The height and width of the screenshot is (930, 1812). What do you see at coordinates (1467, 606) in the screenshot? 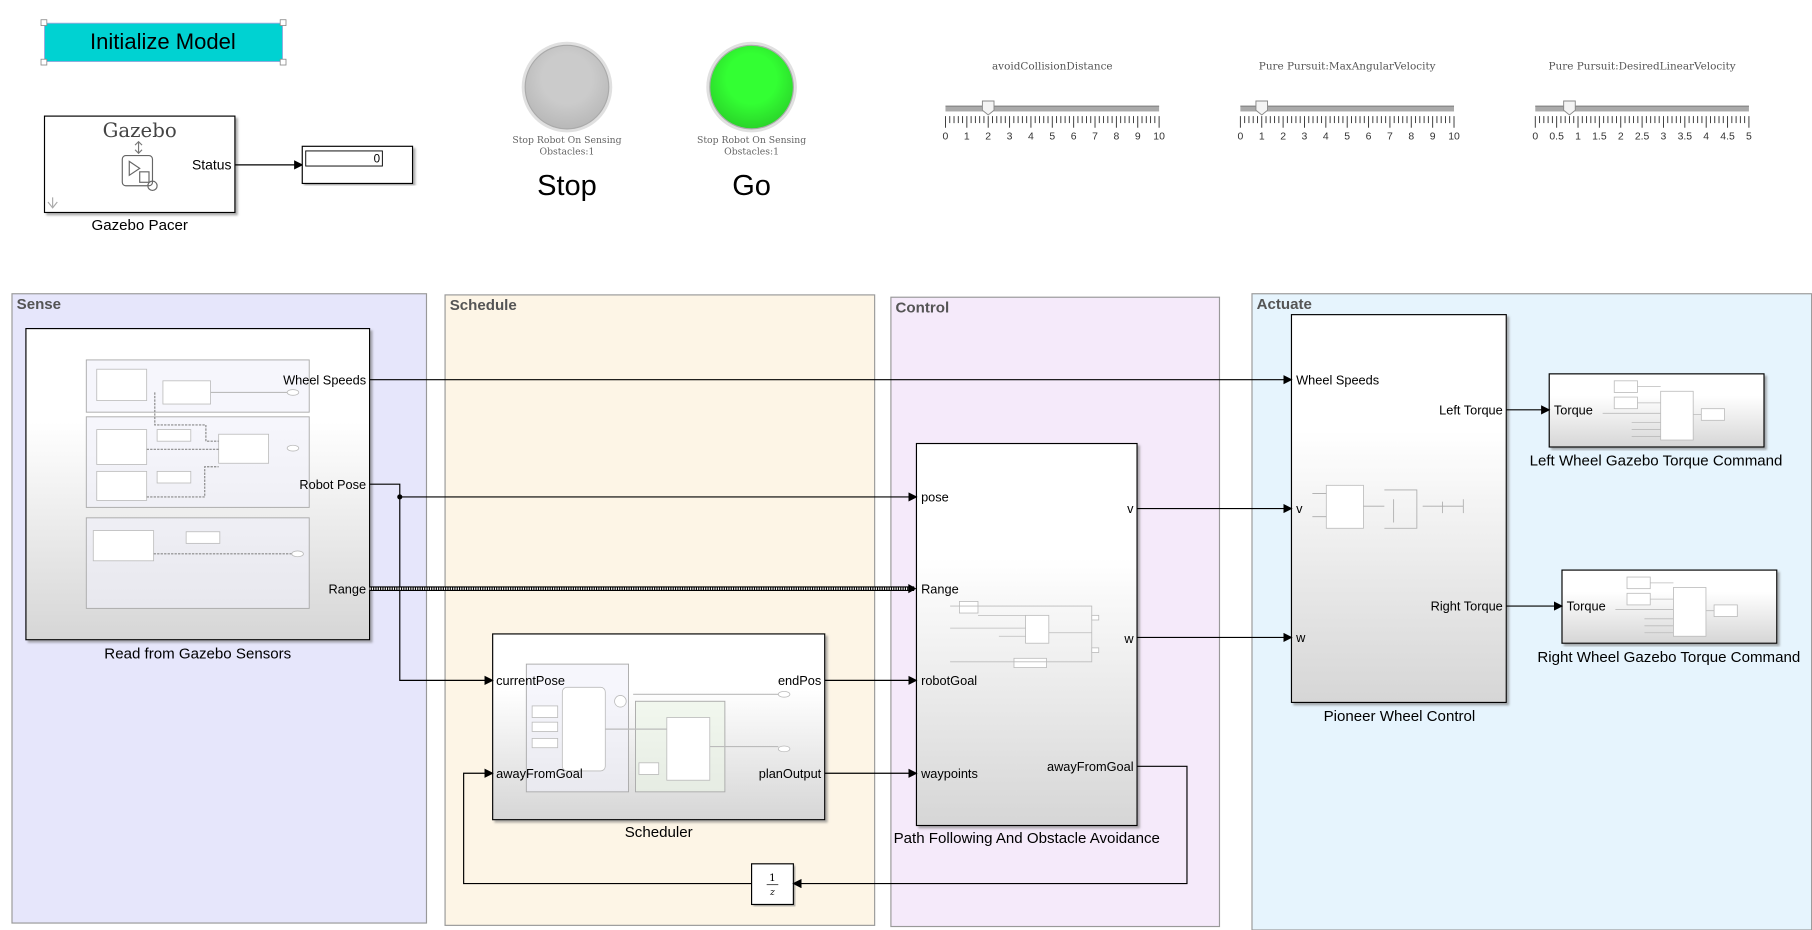
I see `port-right-torque: Right Torque` at bounding box center [1467, 606].